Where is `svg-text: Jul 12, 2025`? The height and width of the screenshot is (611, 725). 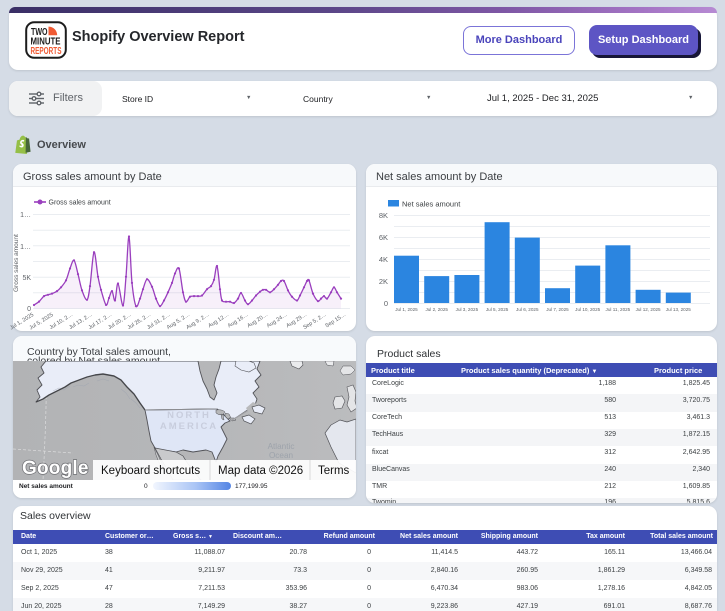 svg-text: Jul 12, 2025 is located at coordinates (648, 309).